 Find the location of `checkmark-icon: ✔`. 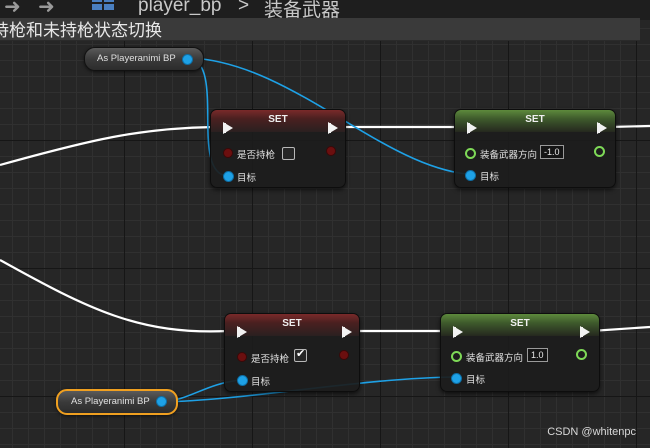

checkmark-icon: ✔ is located at coordinates (301, 353).